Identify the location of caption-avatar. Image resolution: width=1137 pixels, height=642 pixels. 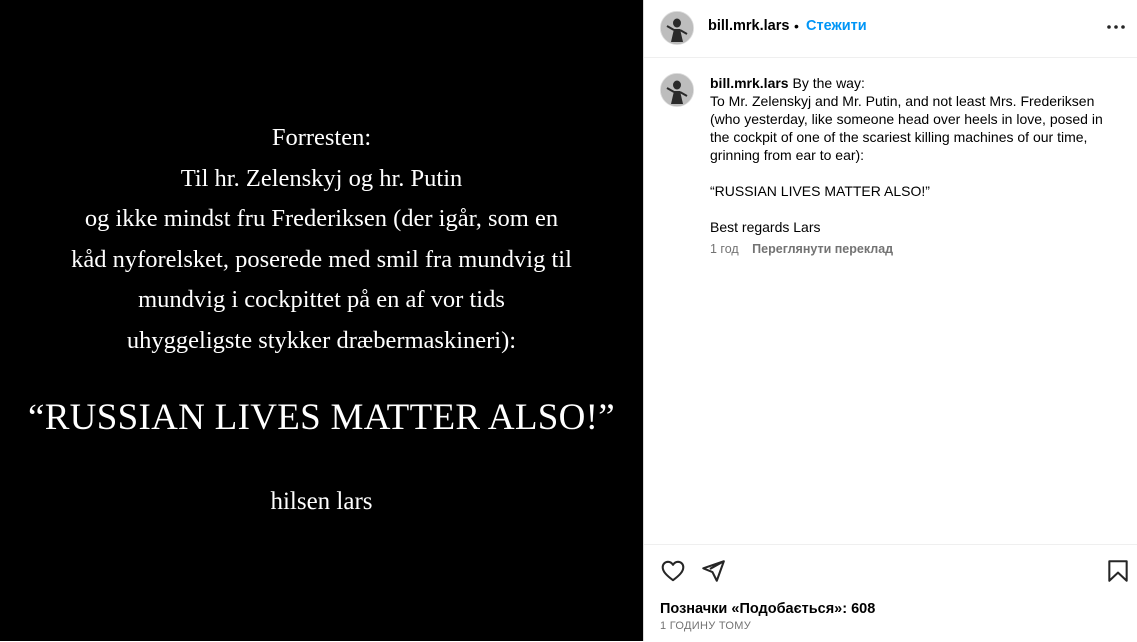
(677, 90).